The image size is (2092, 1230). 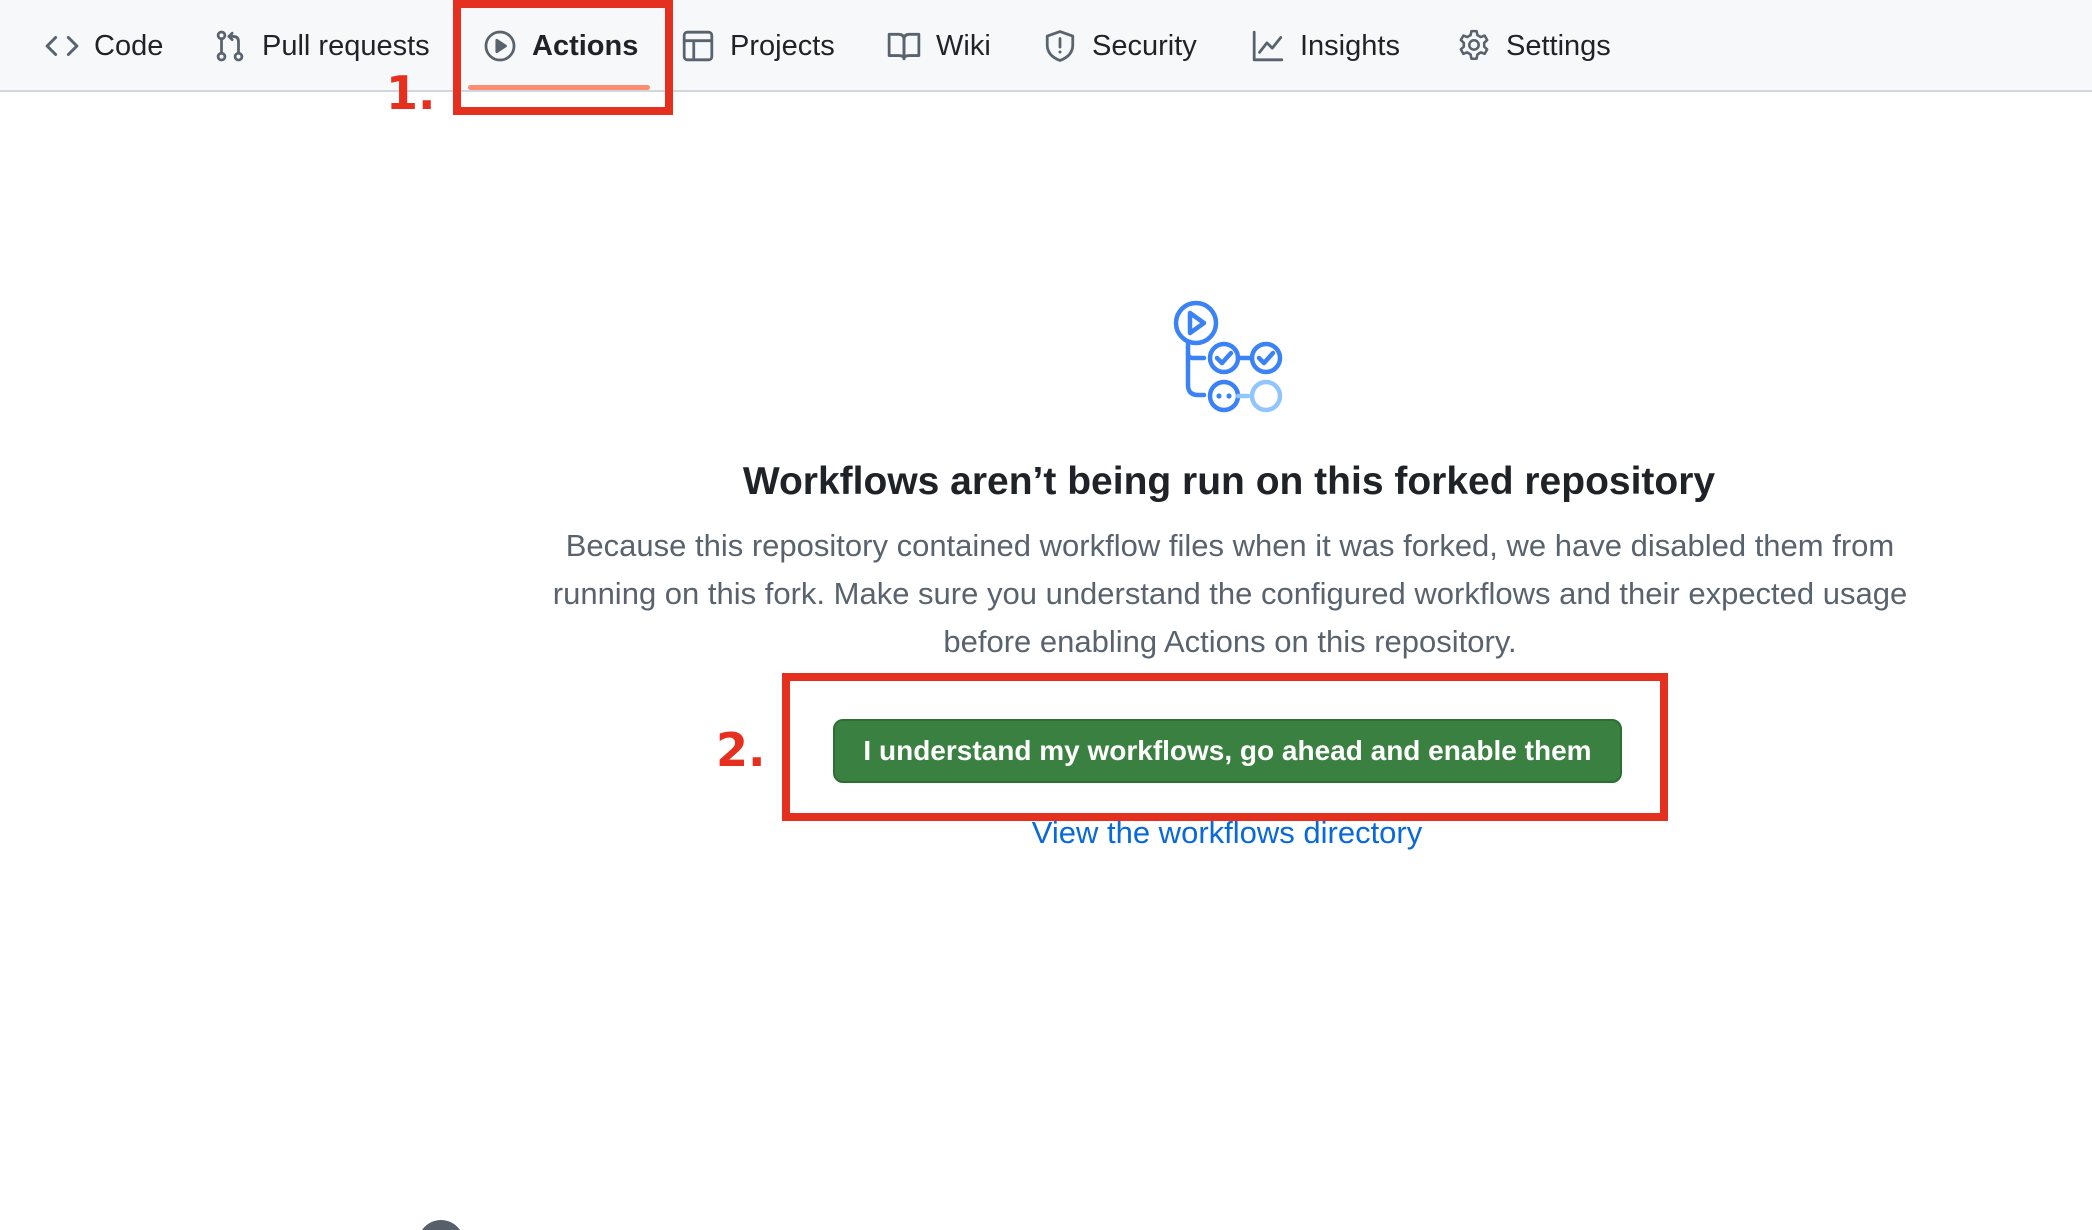 What do you see at coordinates (904, 46) in the screenshot?
I see `book-icon` at bounding box center [904, 46].